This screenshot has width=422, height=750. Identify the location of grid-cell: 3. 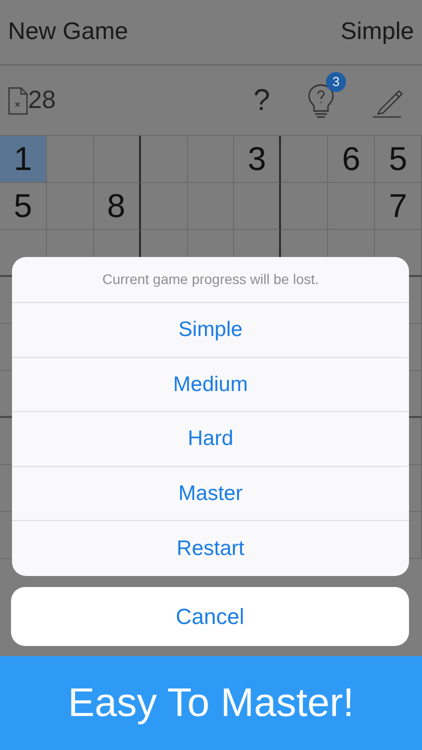
(258, 159).